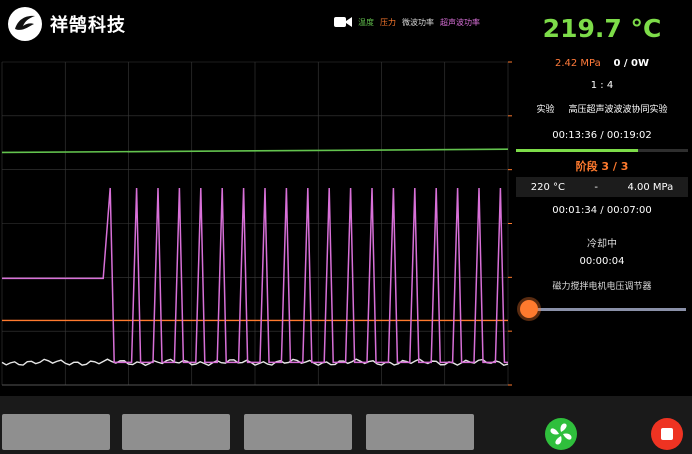  Describe the element at coordinates (602, 135) in the screenshot. I see `overall-time: 00:13:36 / 00:19:02` at that location.